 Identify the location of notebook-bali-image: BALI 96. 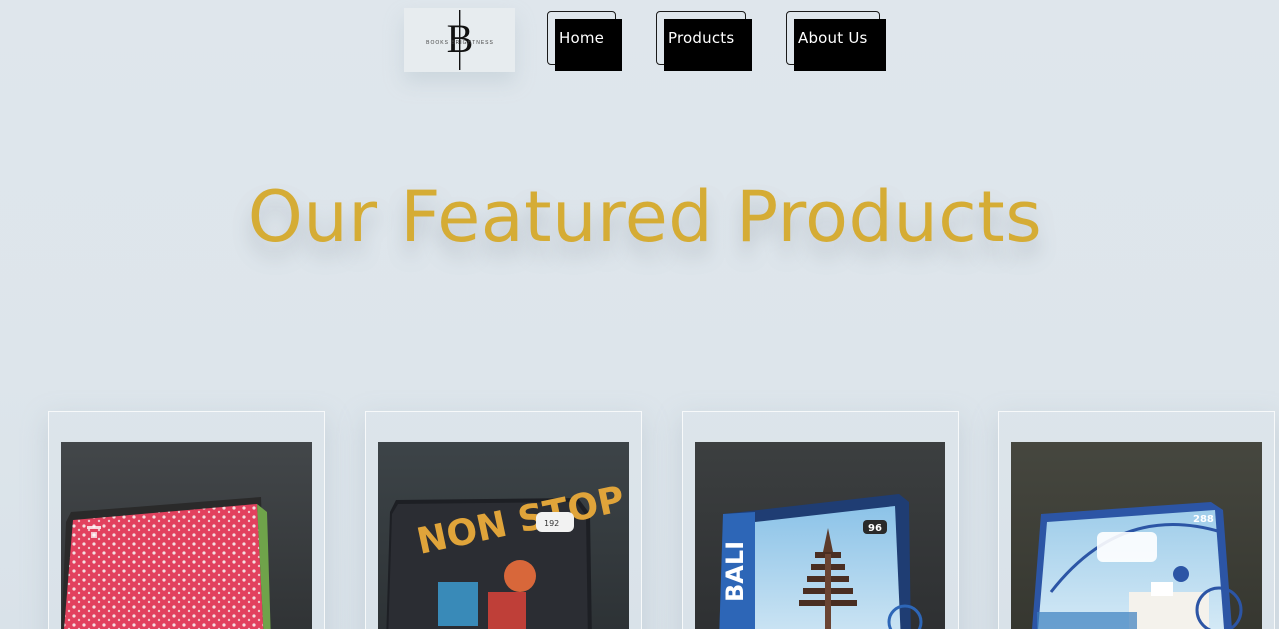
(820, 535).